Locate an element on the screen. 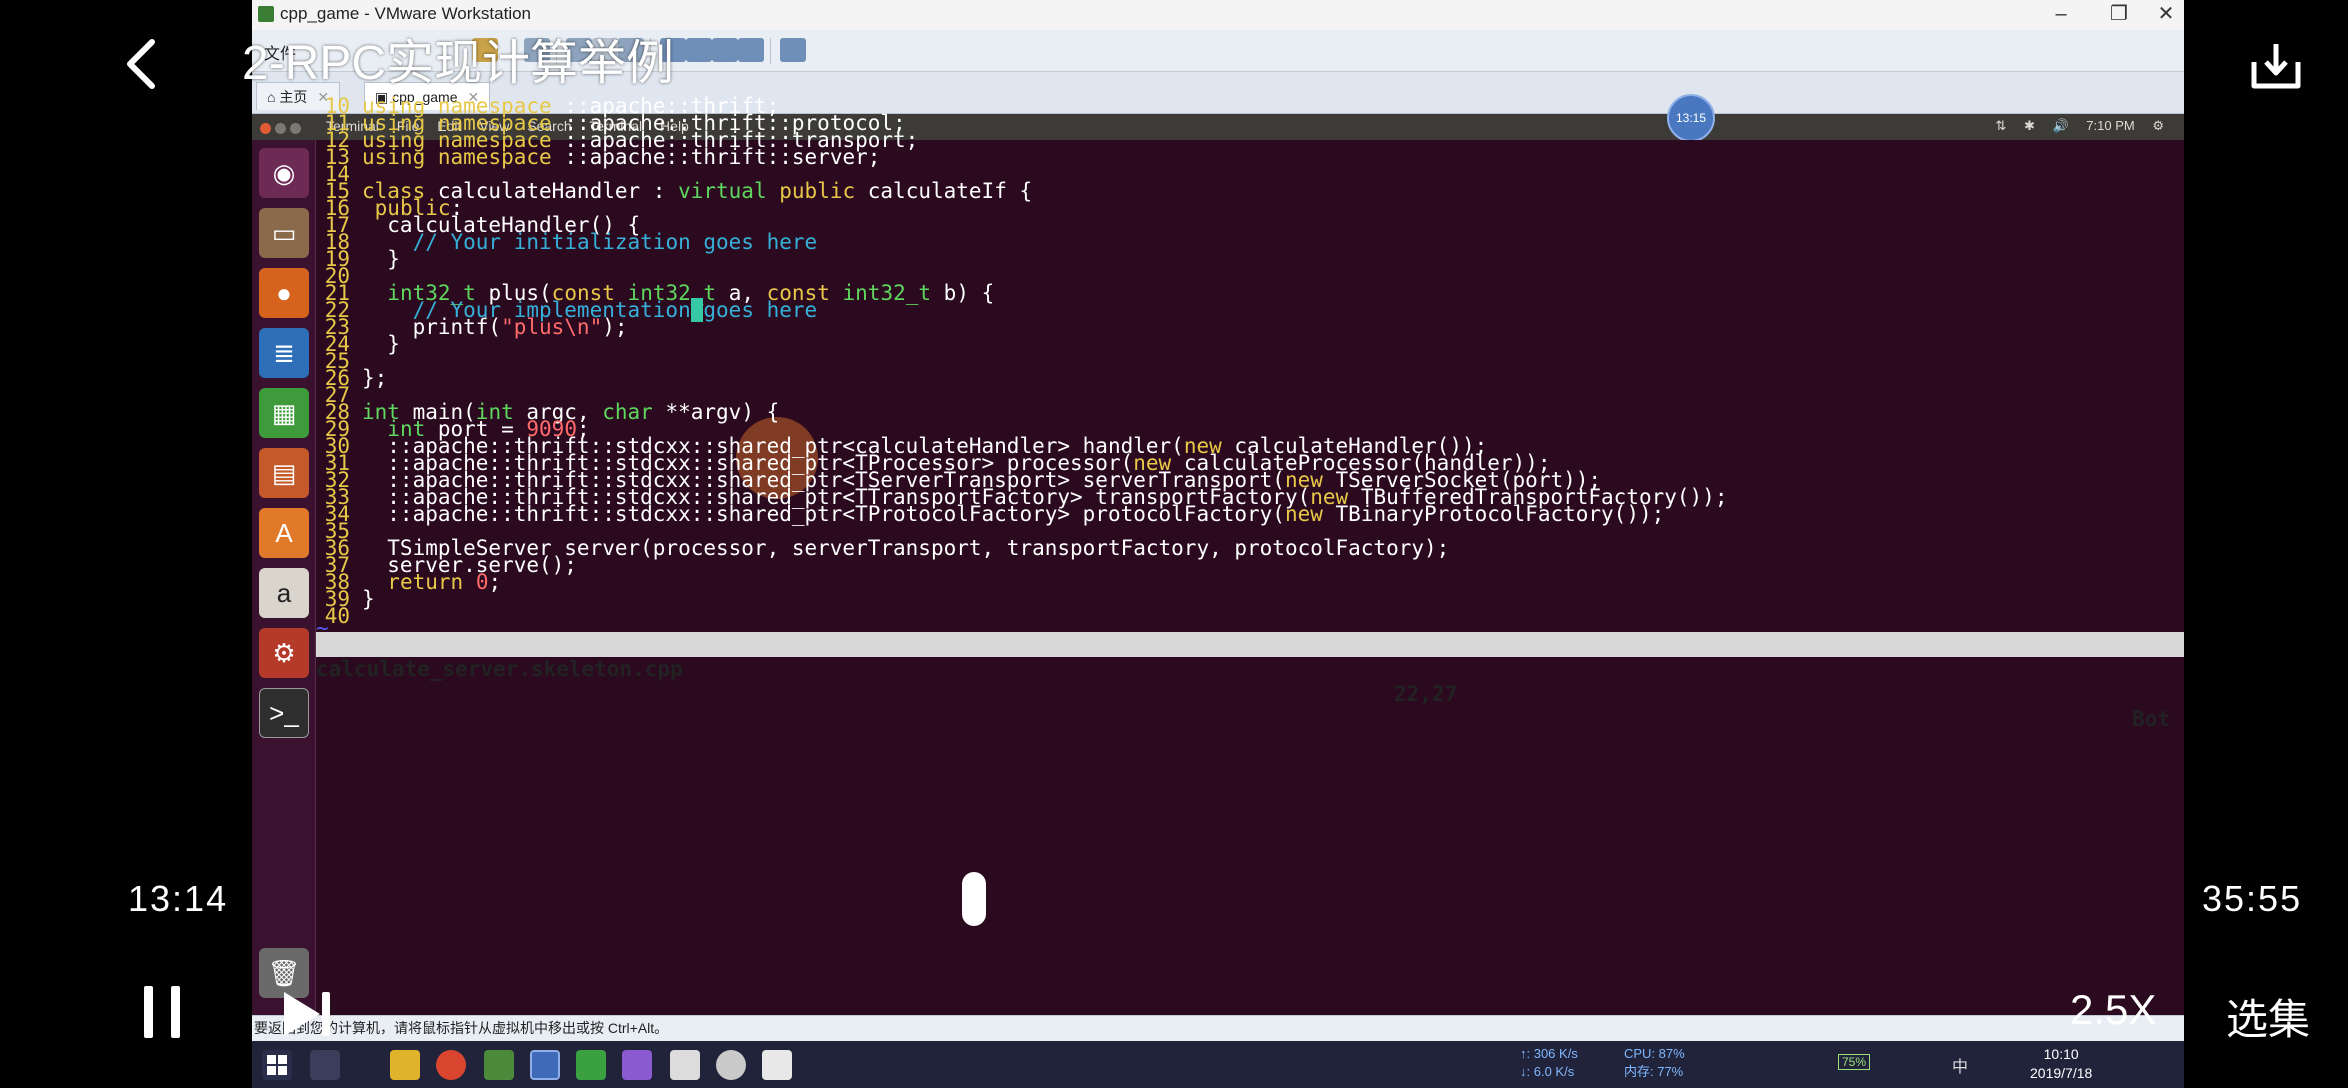 The height and width of the screenshot is (1088, 2348). qt-creator-icon is located at coordinates (591, 1065).